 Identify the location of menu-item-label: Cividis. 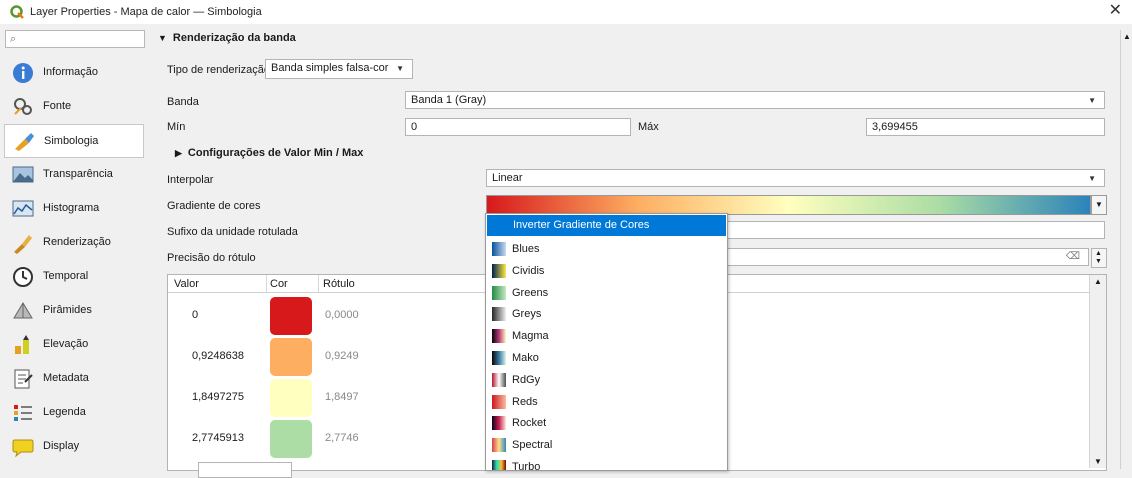
(528, 270).